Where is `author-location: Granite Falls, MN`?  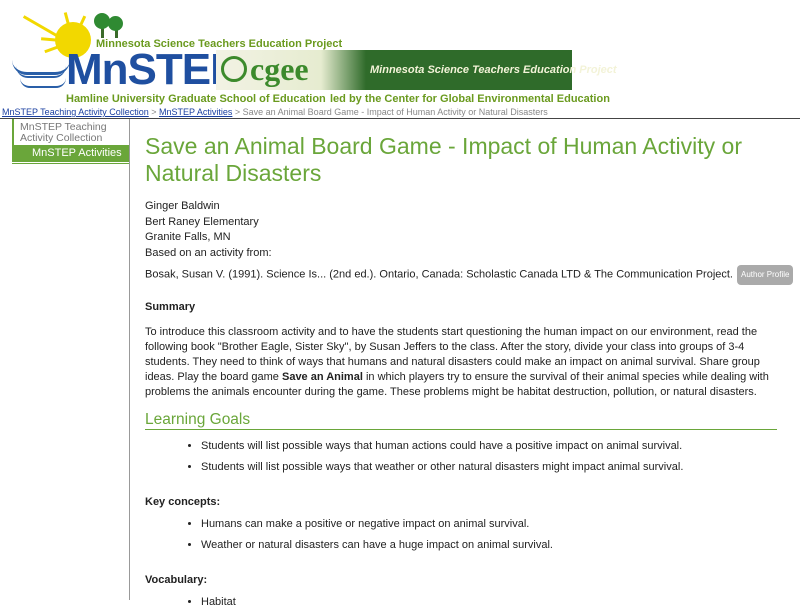
author-location: Granite Falls, MN is located at coordinates (188, 237).